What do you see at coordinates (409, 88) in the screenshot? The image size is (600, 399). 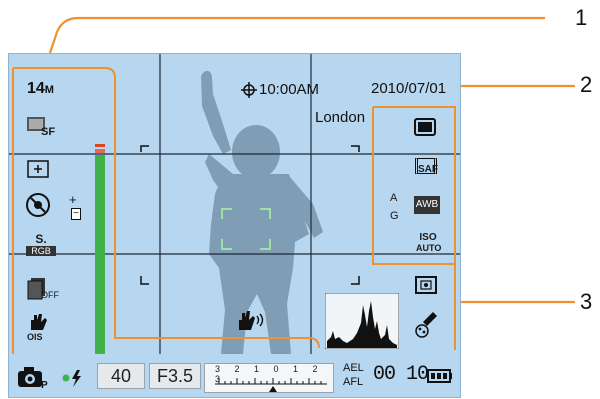 I see `date-display: 2010/07/01` at bounding box center [409, 88].